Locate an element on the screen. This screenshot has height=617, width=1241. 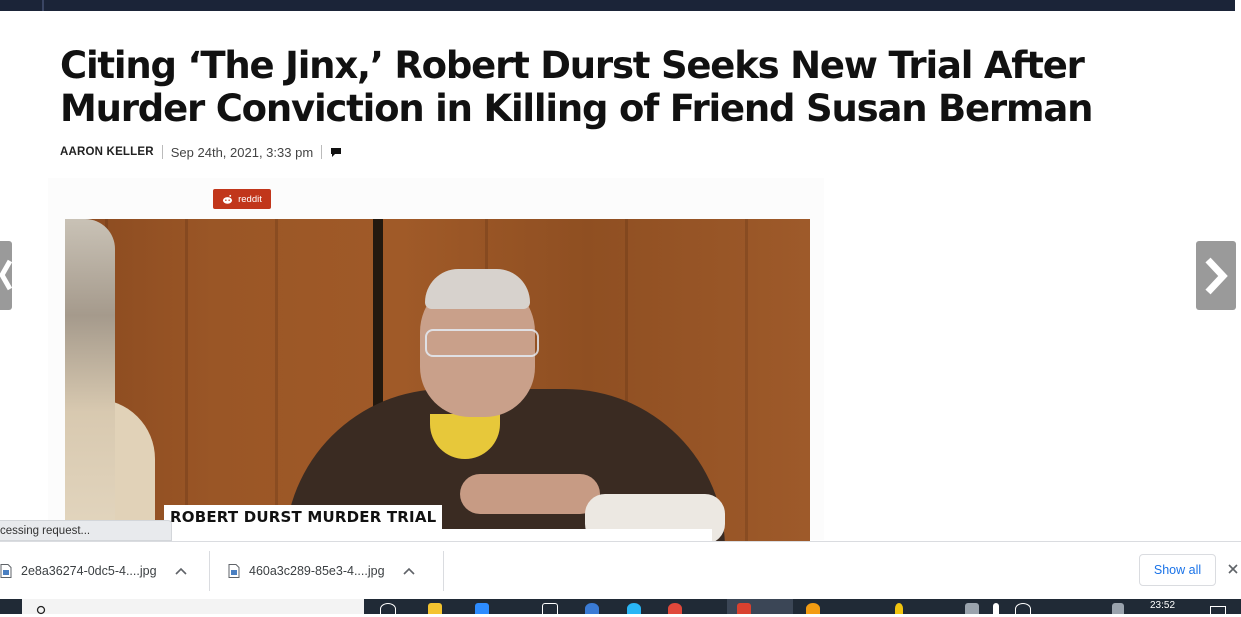
face-shield is located at coordinates (482, 343).